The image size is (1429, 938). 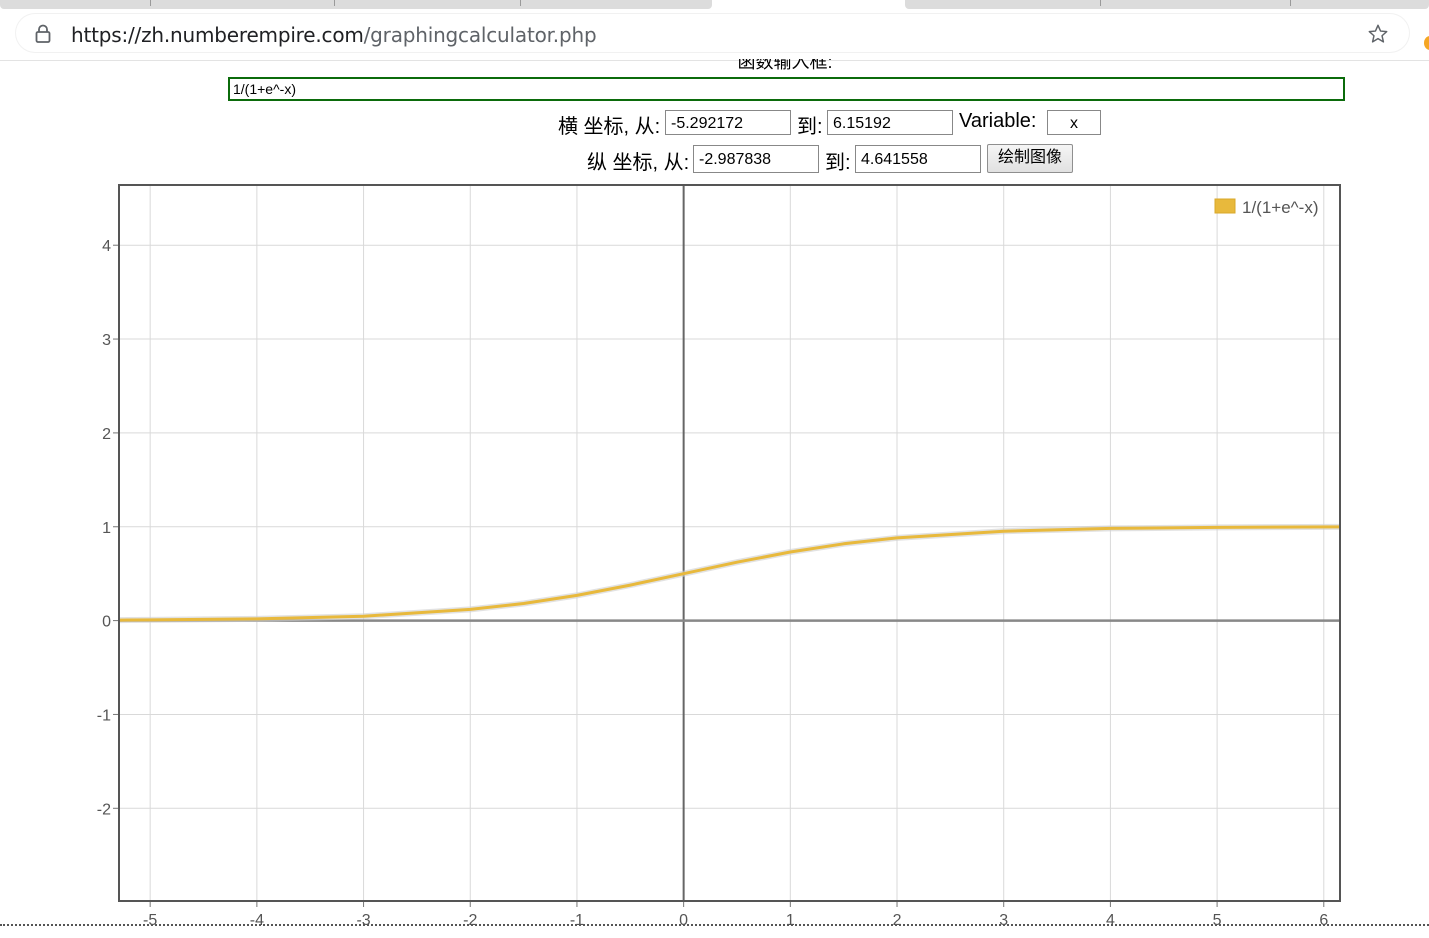 I want to click on series-line, so click(x=729, y=573).